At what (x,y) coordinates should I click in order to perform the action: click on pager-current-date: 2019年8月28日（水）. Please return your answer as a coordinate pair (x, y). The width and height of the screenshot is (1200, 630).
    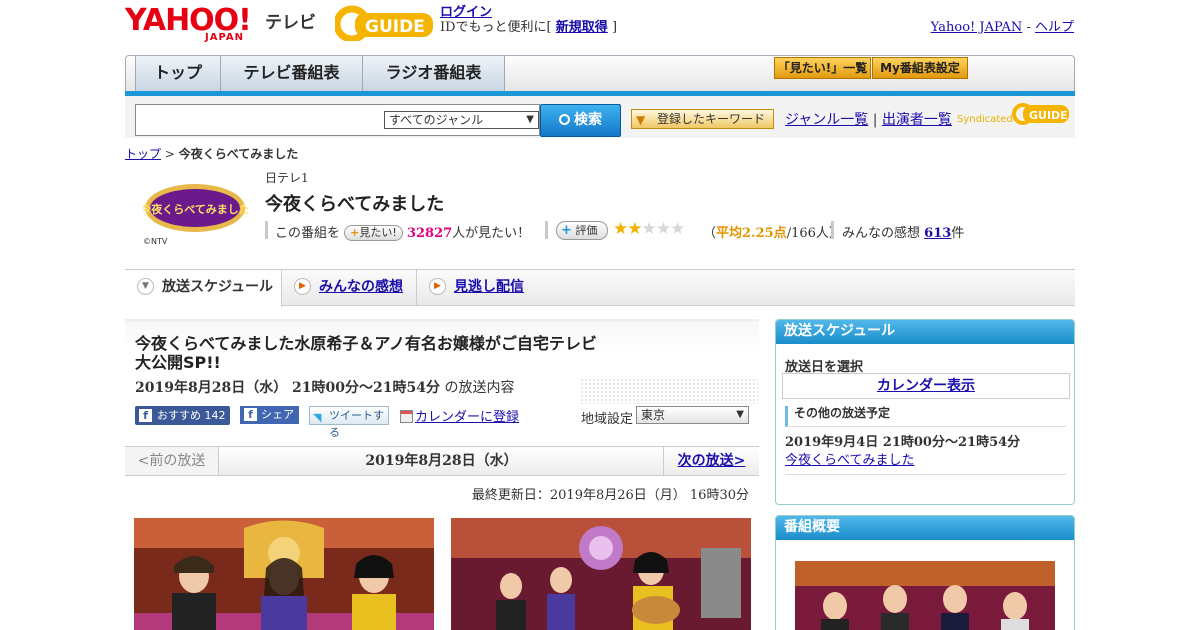
    Looking at the image, I should click on (441, 461).